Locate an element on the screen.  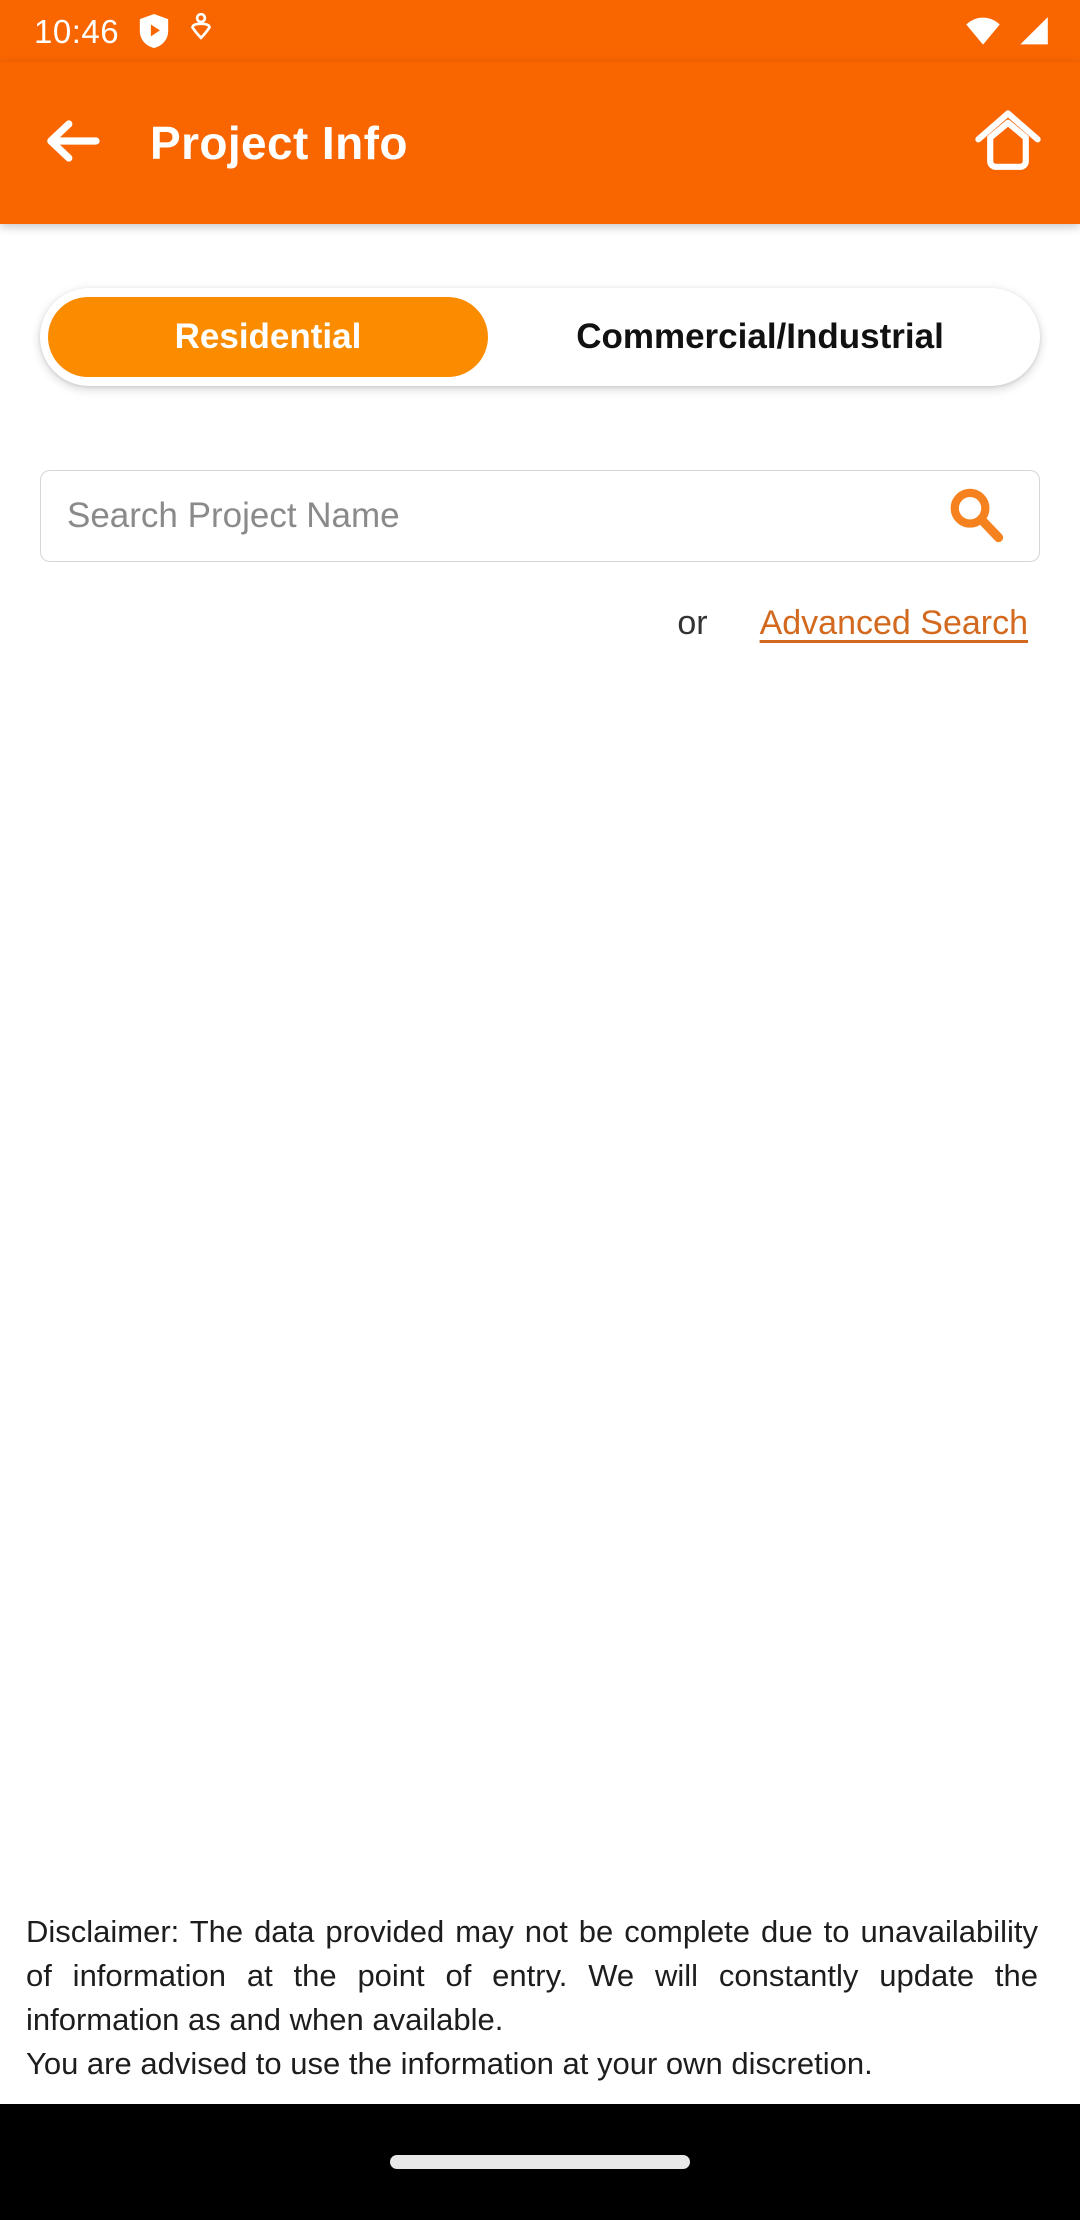
alt-search-row: or Advanced Search is located at coordinates (540, 623).